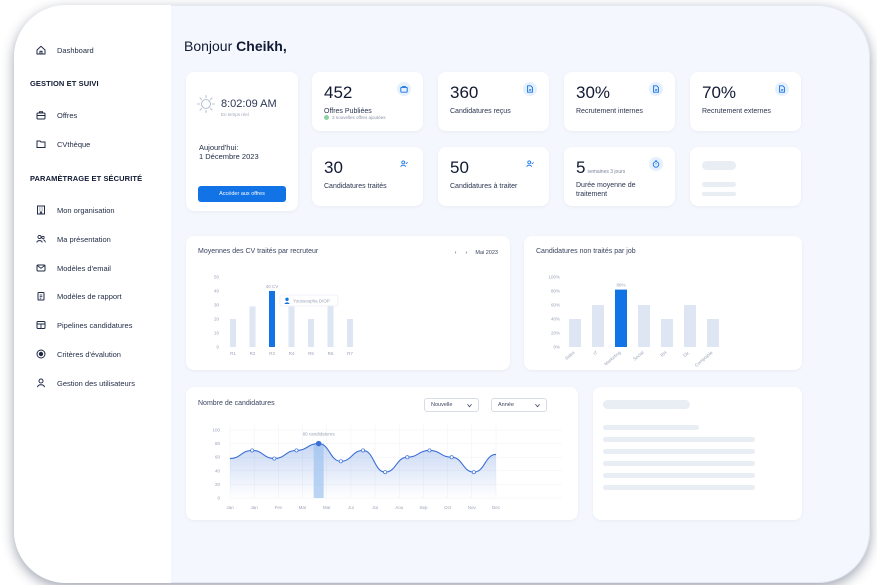 The height and width of the screenshot is (585, 877). Describe the element at coordinates (41, 325) in the screenshot. I see `pipeline-icon` at that location.